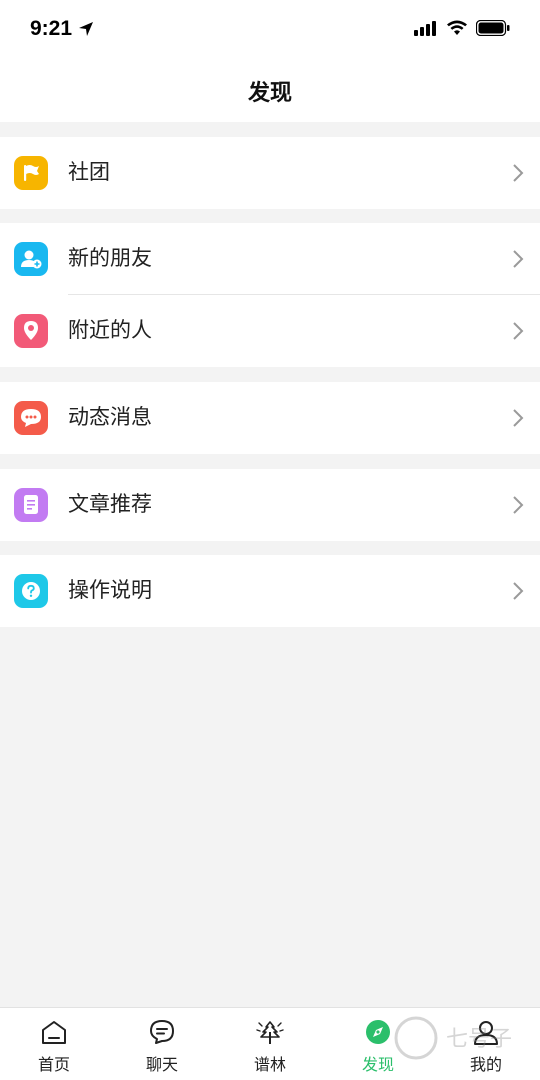 The width and height of the screenshot is (540, 1080). I want to click on document-icon, so click(31, 505).